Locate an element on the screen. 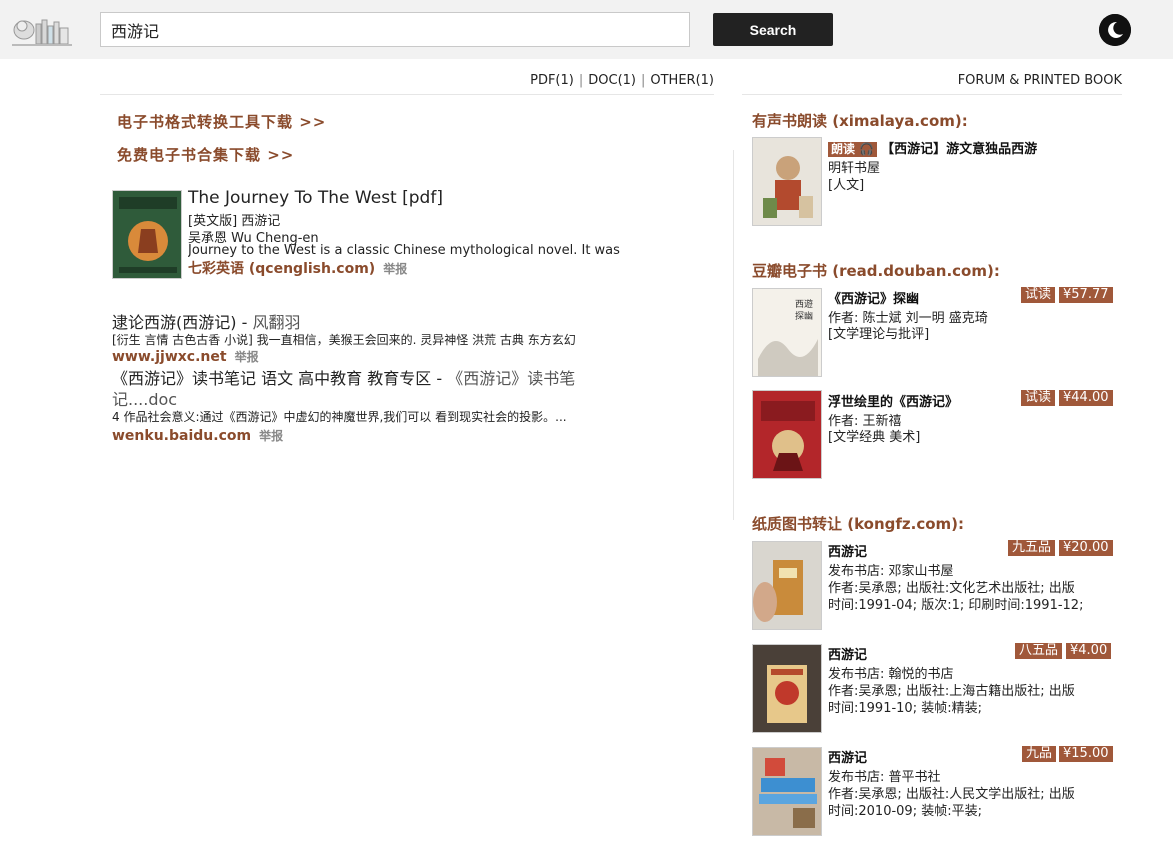 The image size is (1173, 845). ebook-collection-link: 免费电子书合集下载 >> is located at coordinates (205, 154).